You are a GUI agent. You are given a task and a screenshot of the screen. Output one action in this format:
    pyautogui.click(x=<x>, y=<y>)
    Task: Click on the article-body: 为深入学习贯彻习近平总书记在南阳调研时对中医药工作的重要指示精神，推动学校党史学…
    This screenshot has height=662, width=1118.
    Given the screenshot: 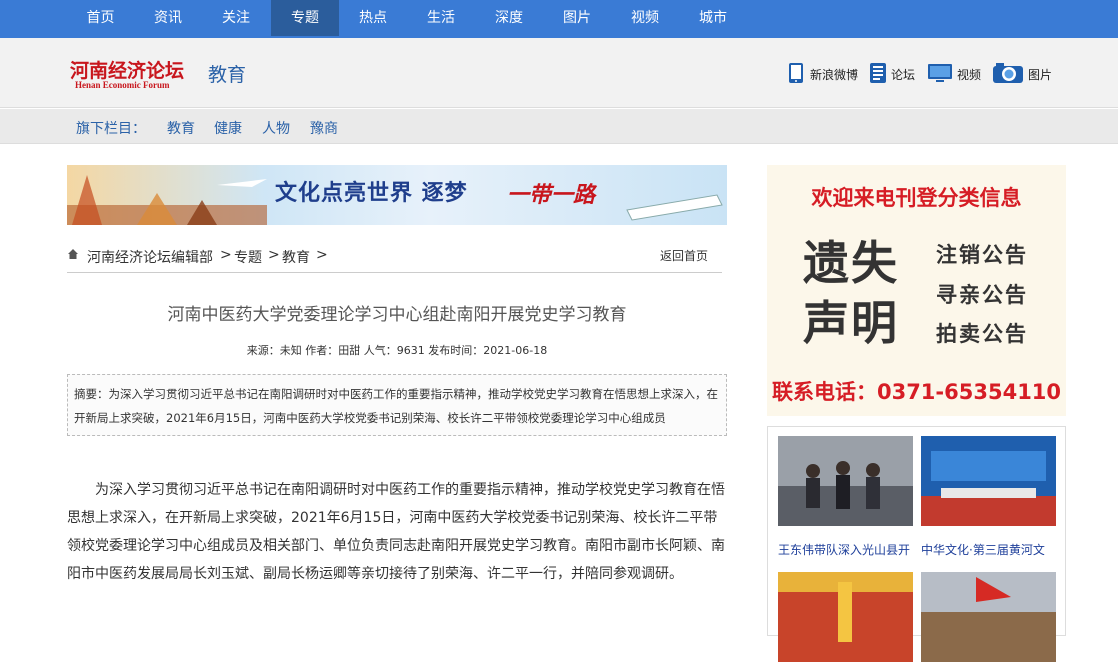 What is the action you would take?
    pyautogui.click(x=396, y=532)
    